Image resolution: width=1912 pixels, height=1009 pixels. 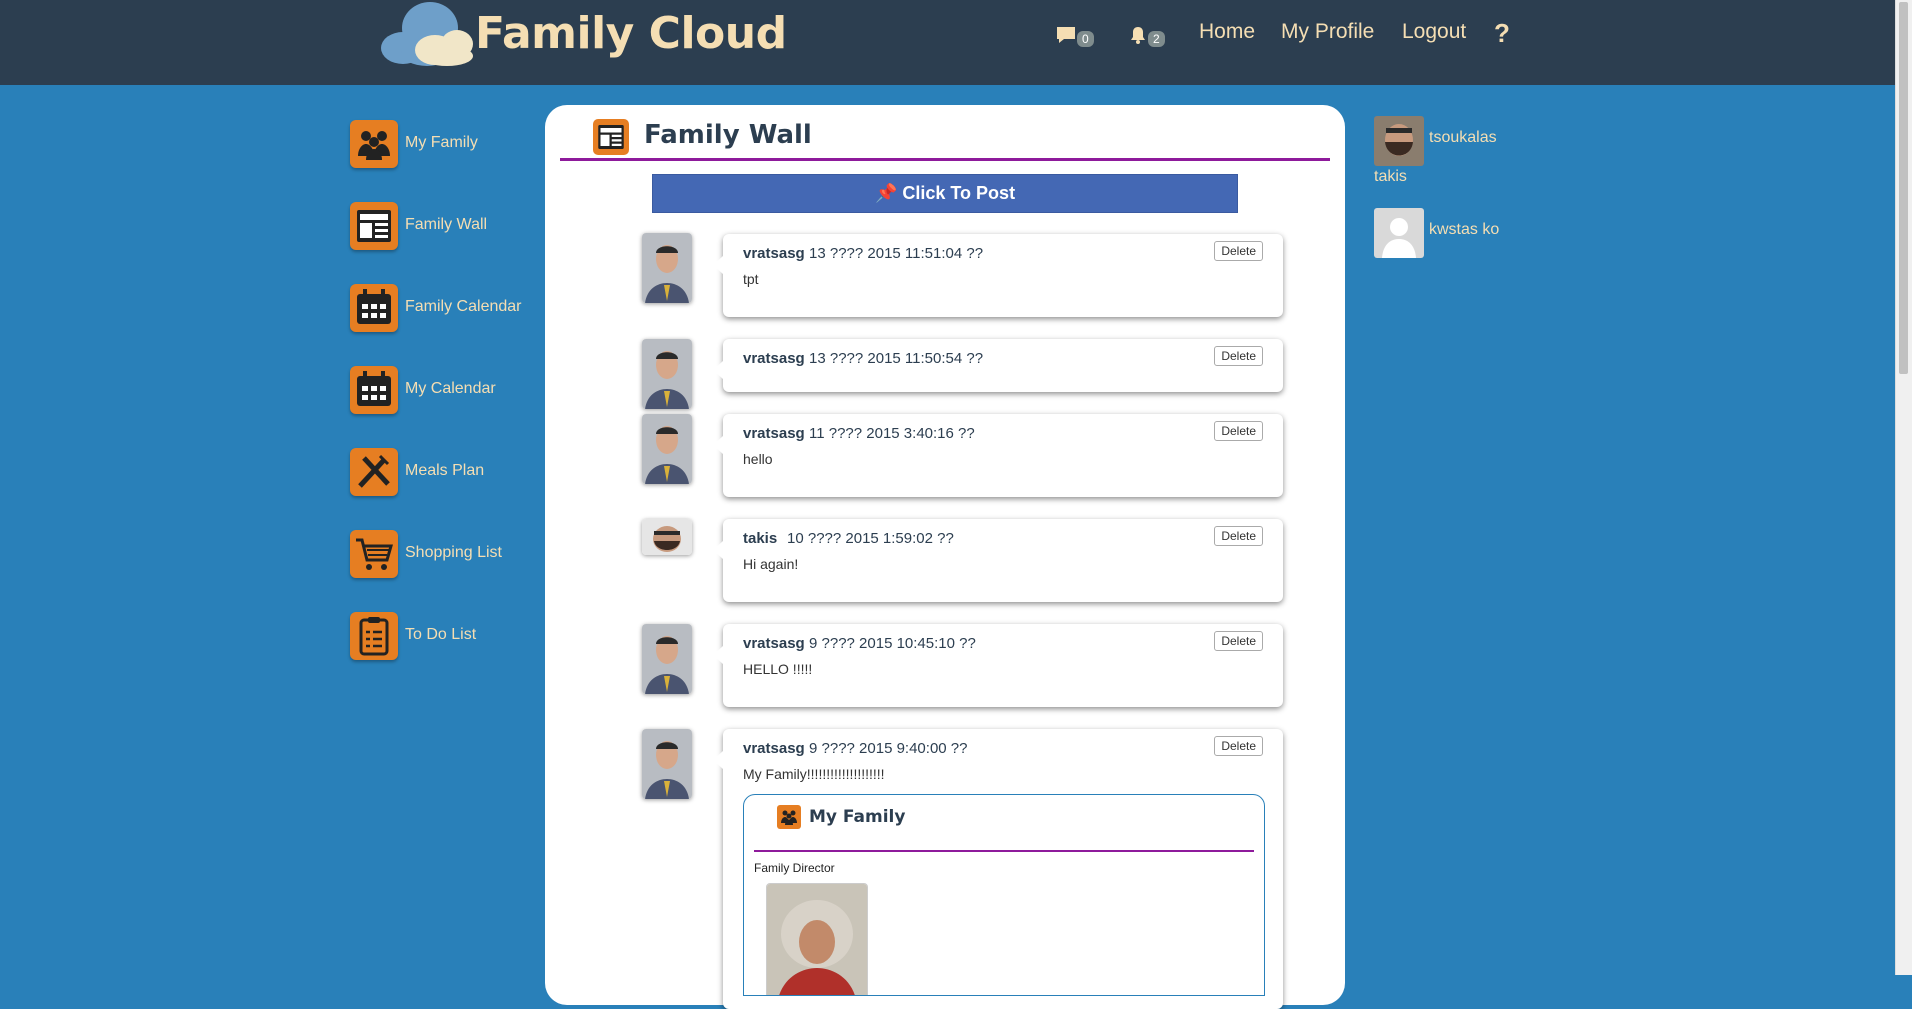 What do you see at coordinates (794, 868) in the screenshot?
I see `embed-subtitle: Family Director` at bounding box center [794, 868].